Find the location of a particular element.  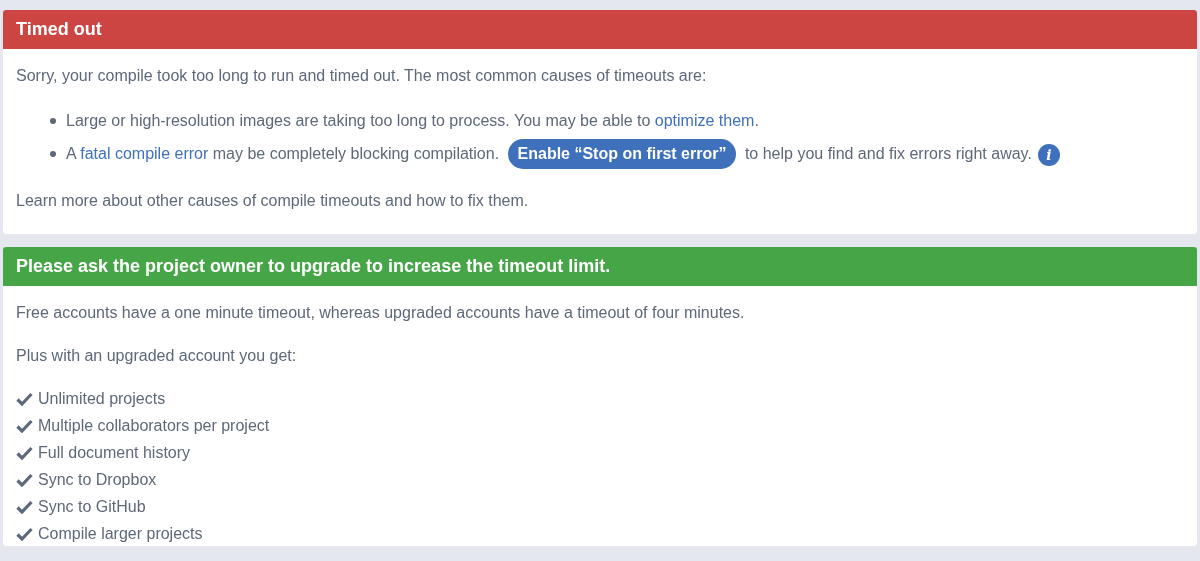

body-text: may be completely blocking compilation. is located at coordinates (356, 153).